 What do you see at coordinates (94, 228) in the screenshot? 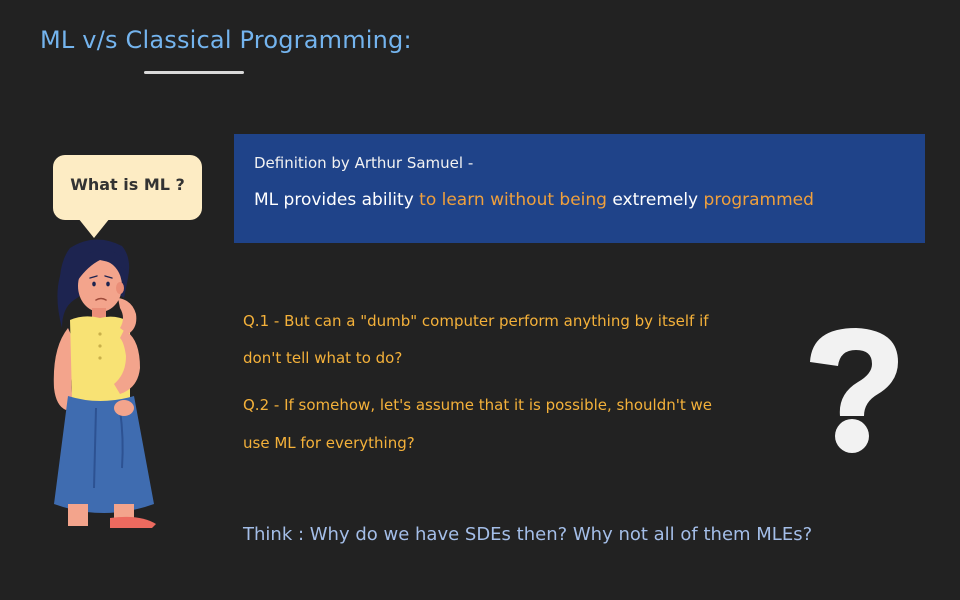
I see `speech-bubble-tail` at bounding box center [94, 228].